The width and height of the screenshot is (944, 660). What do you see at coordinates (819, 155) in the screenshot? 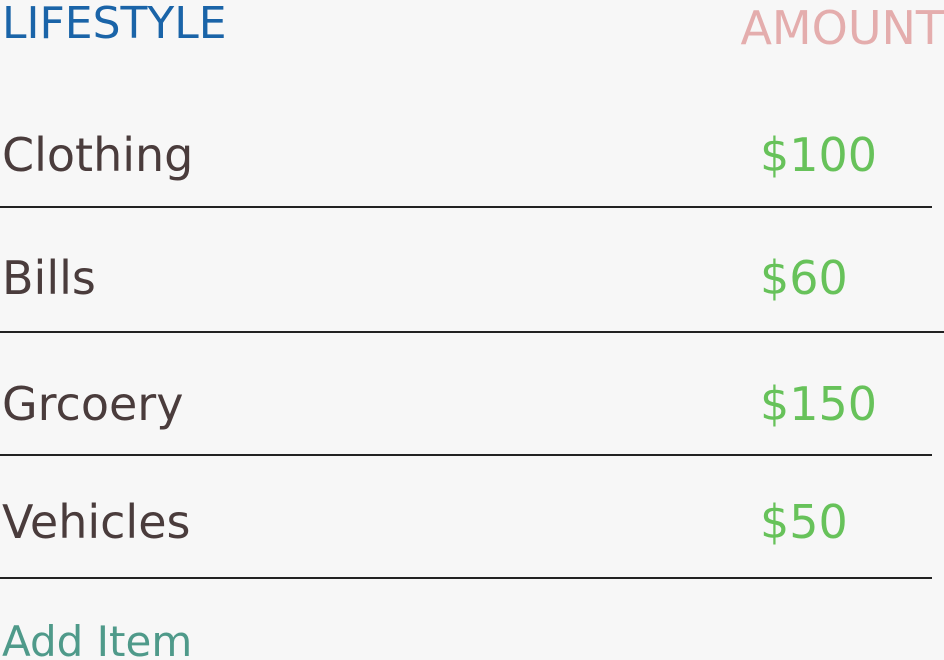
I see `item-amount: $100` at bounding box center [819, 155].